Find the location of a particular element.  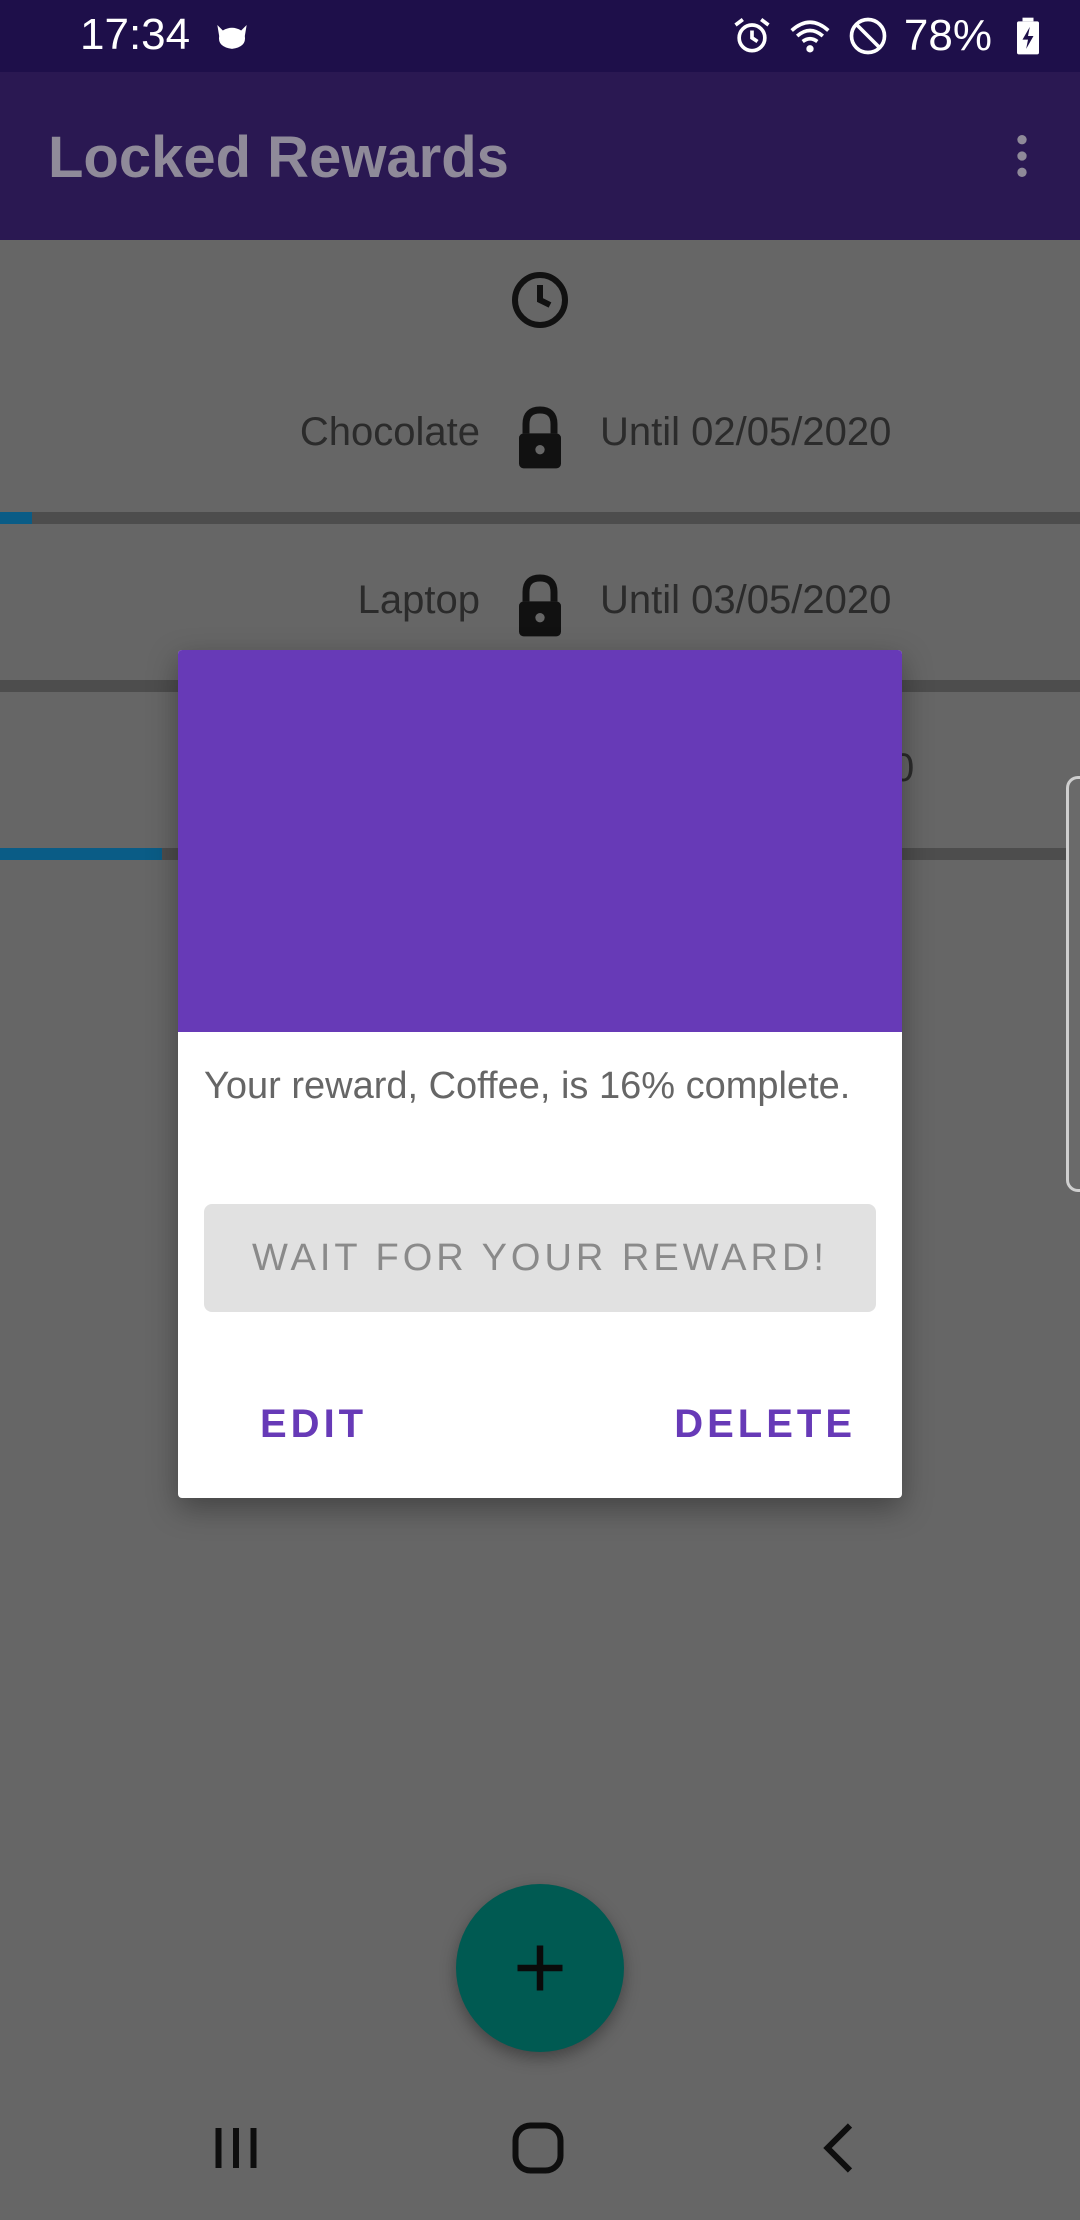

battery-charging-icon is located at coordinates (1028, 36).